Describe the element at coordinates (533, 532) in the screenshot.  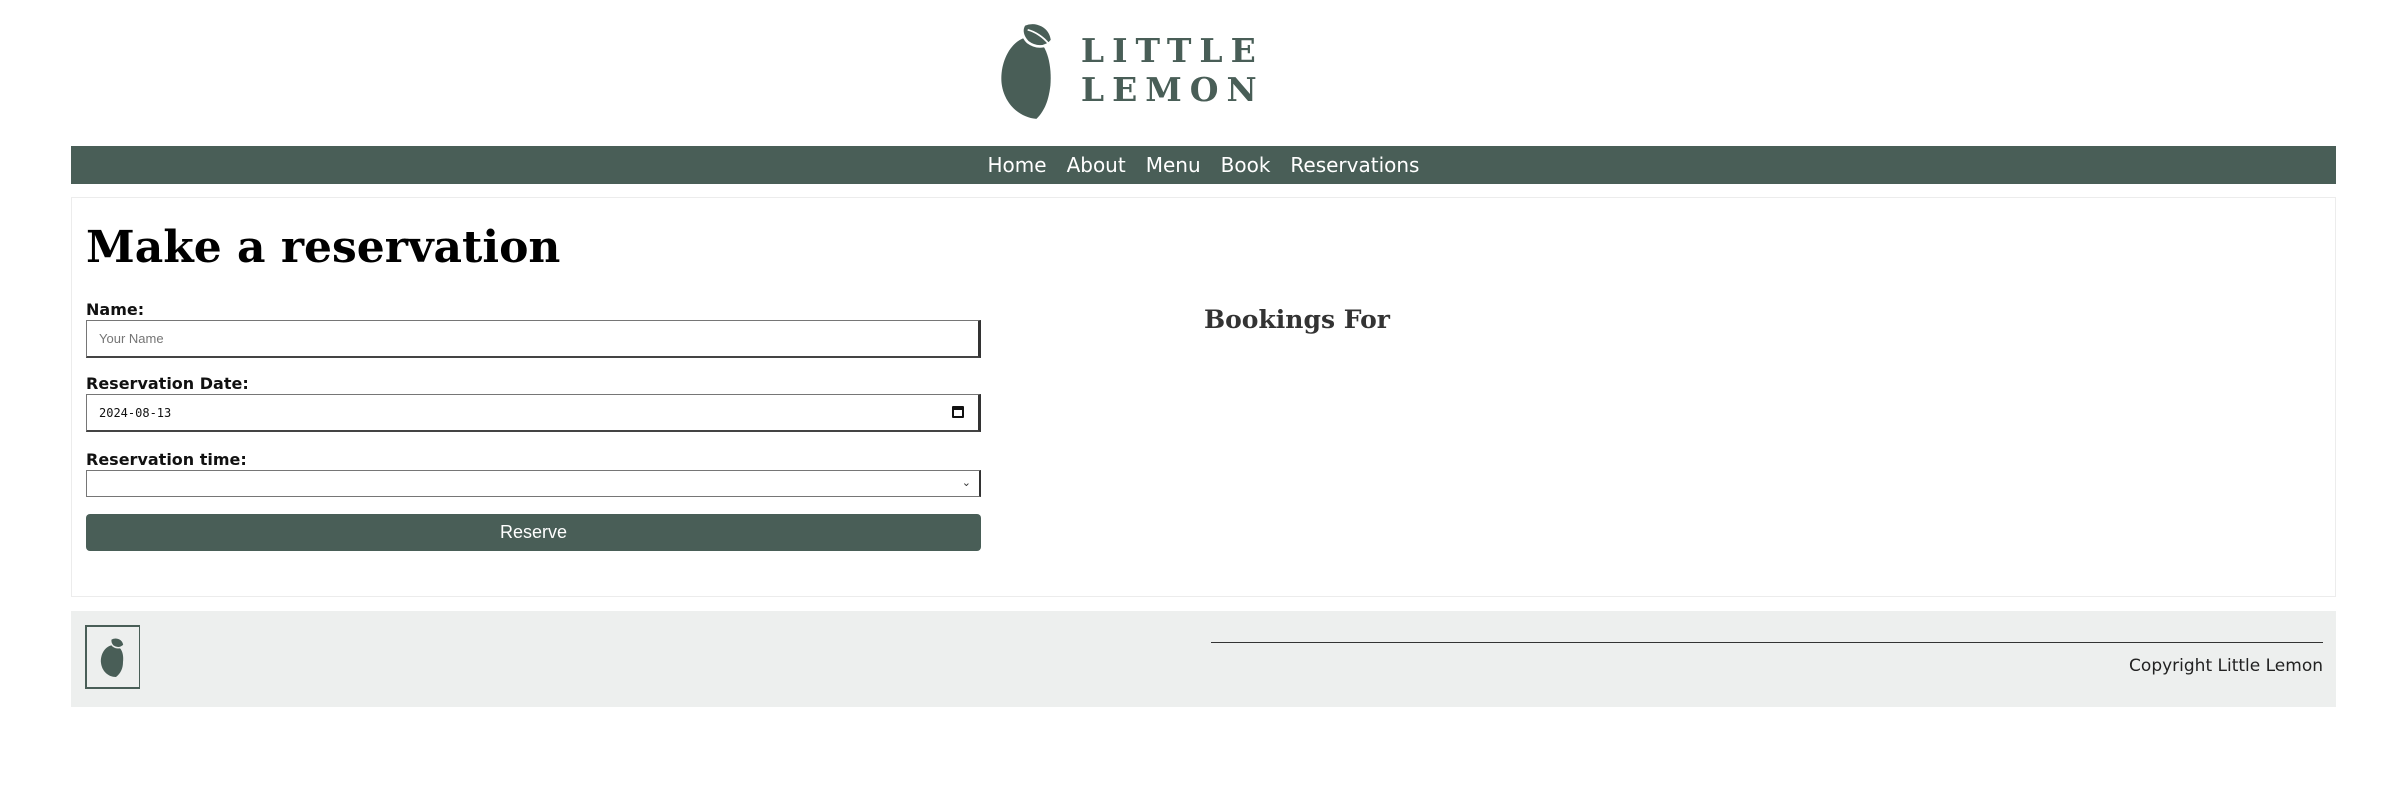
I see `reserve-button: Reserve` at that location.